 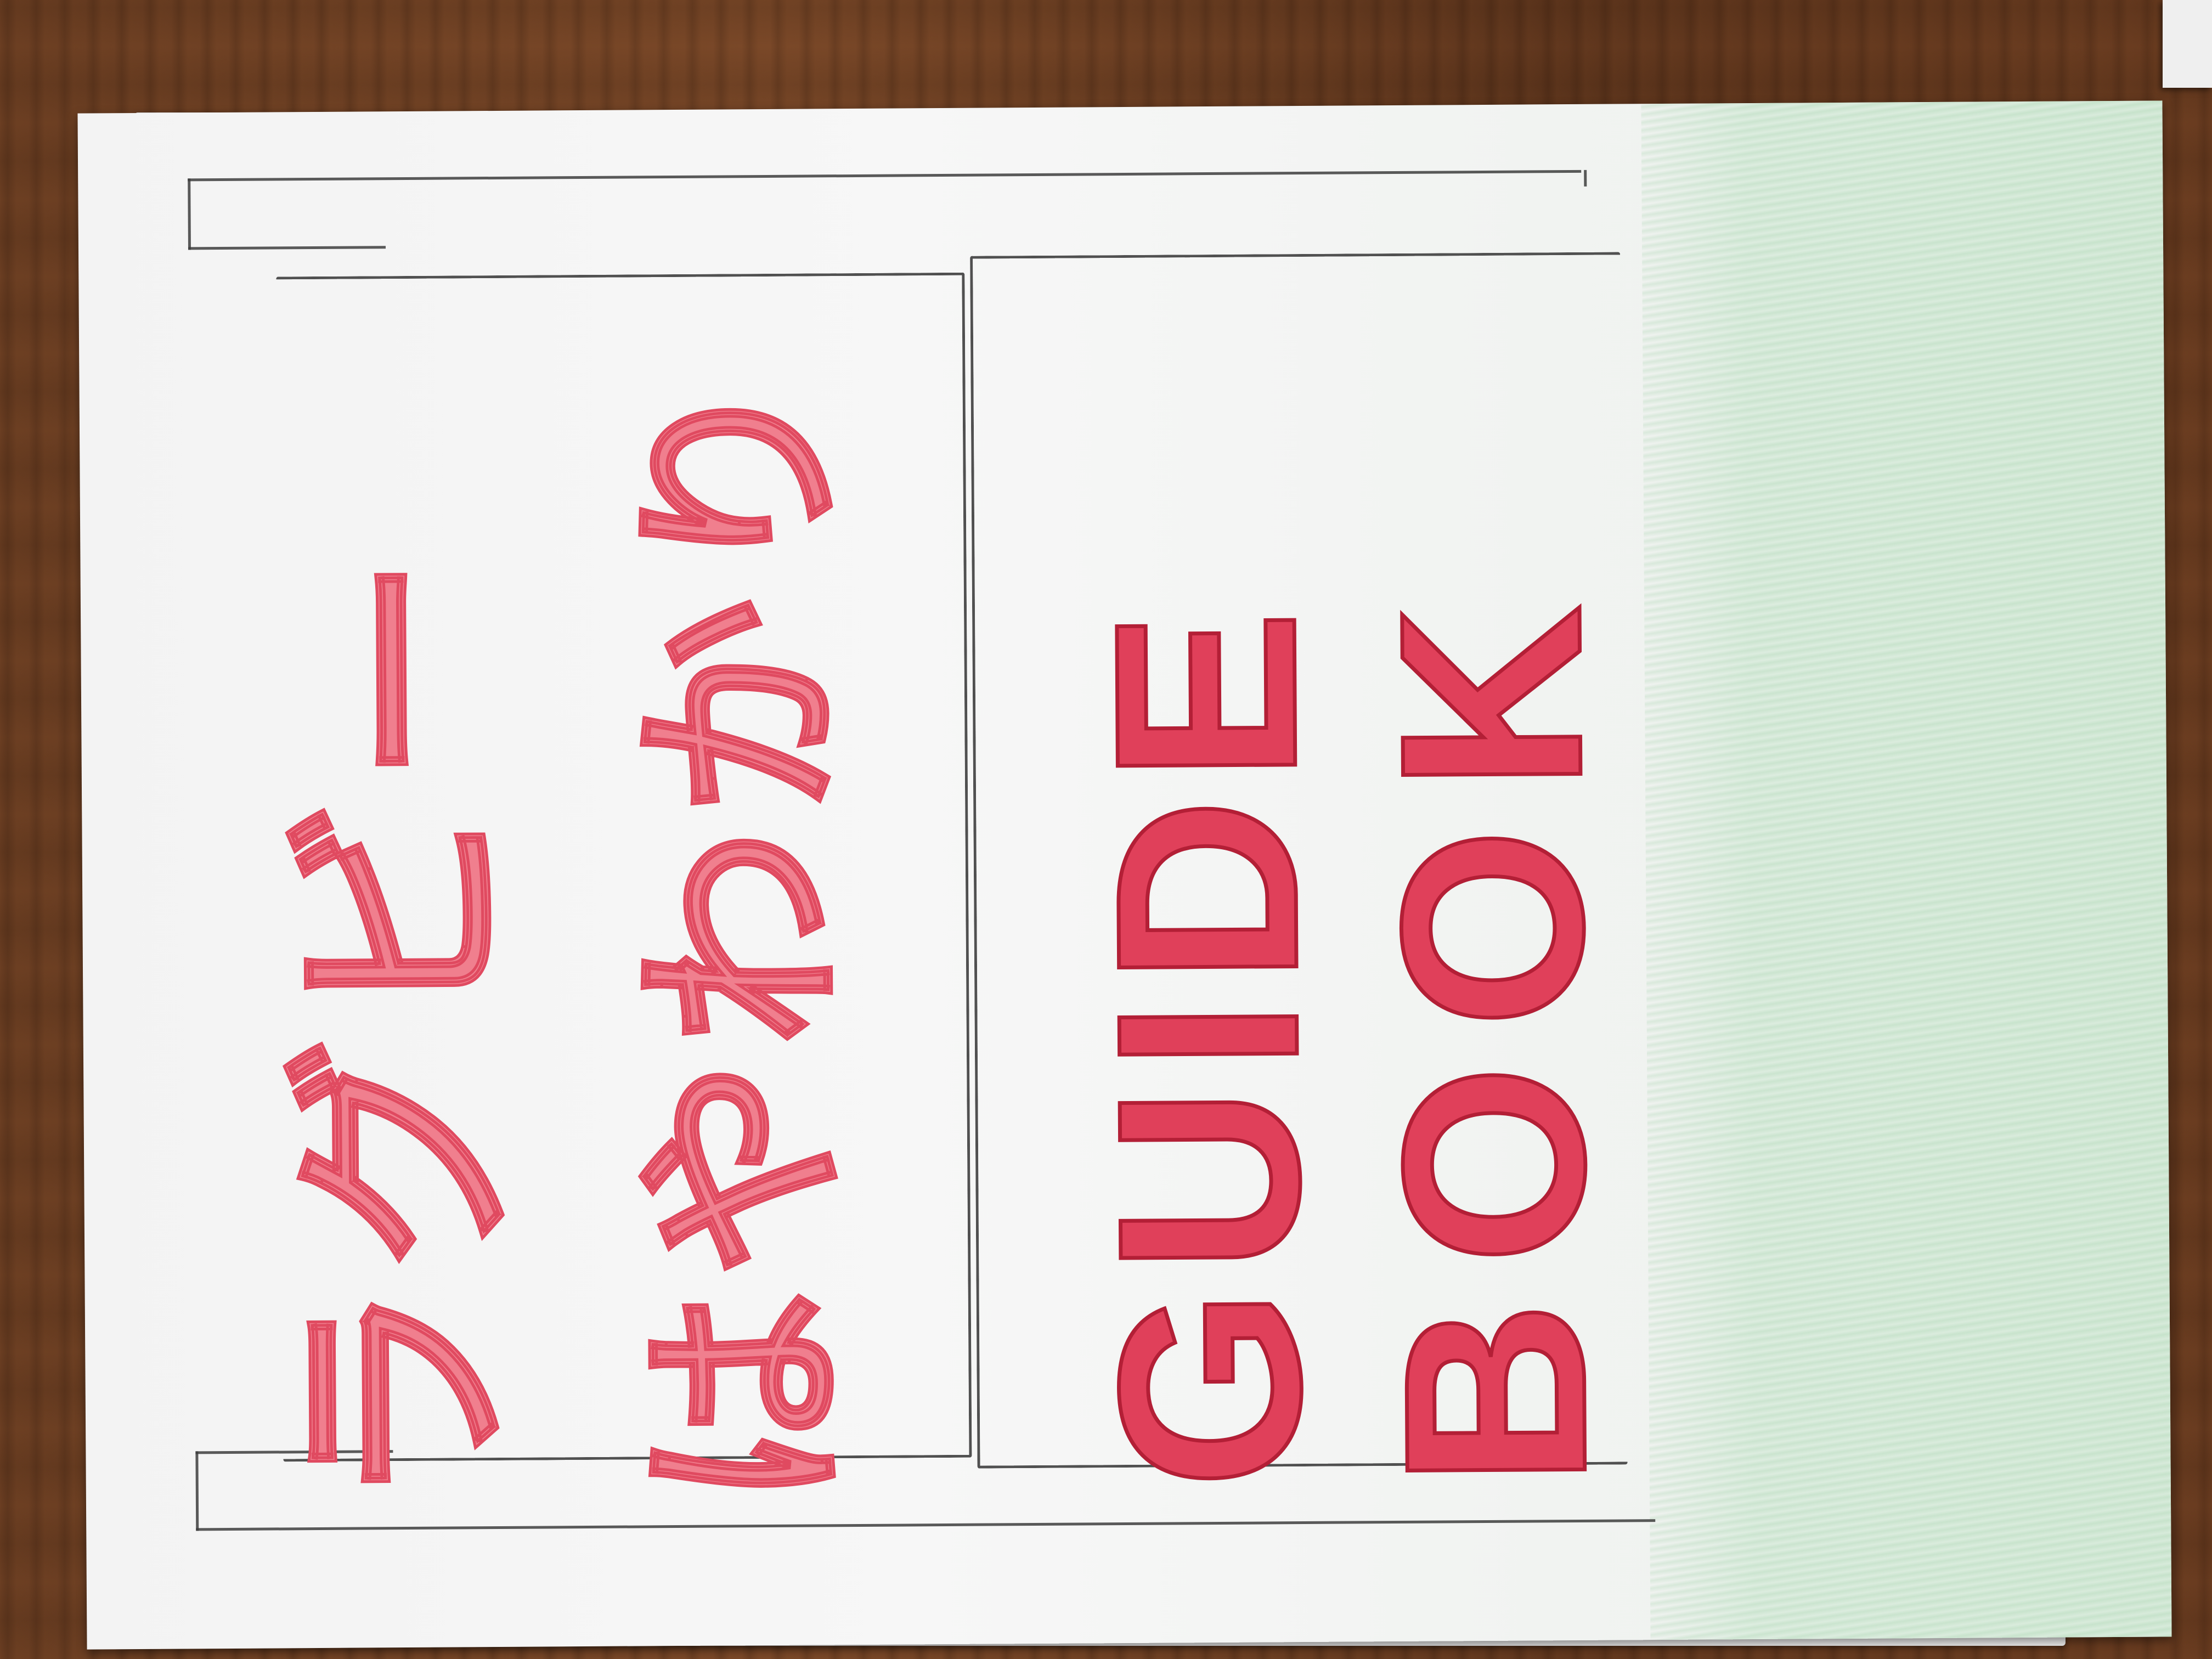 I want to click on title-japanese-line-2: はやわかり, so click(x=744, y=932).